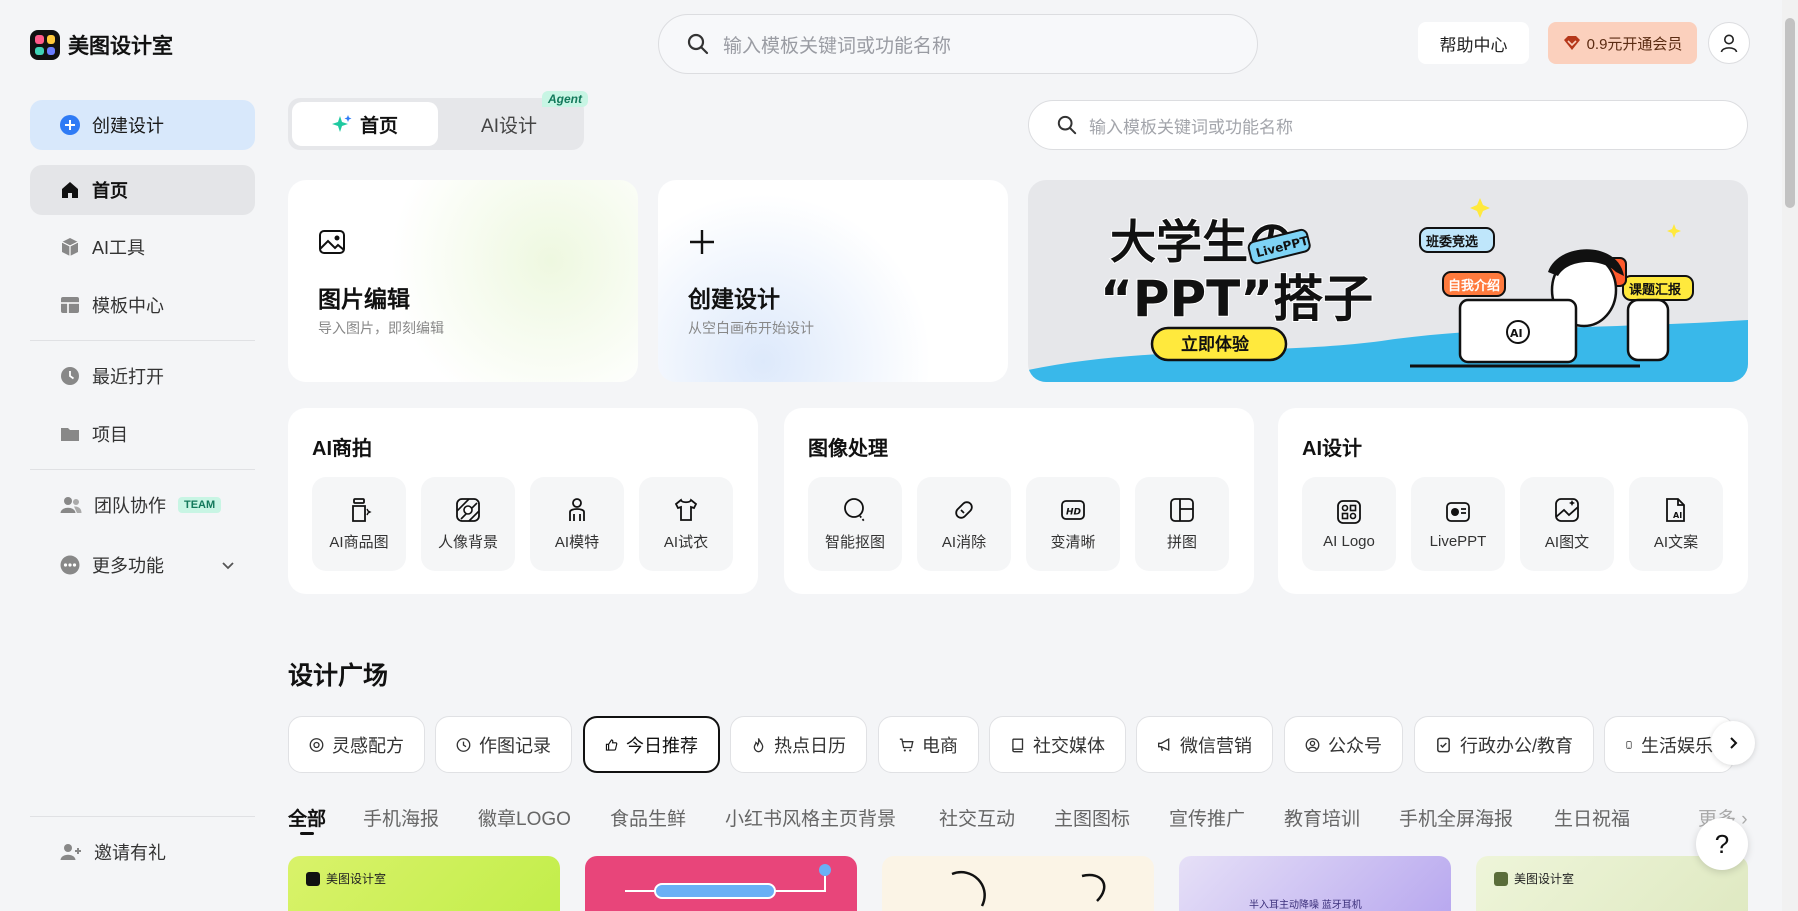 This screenshot has height=911, width=1798. Describe the element at coordinates (1322, 817) in the screenshot. I see `category-item: 教育培训` at that location.